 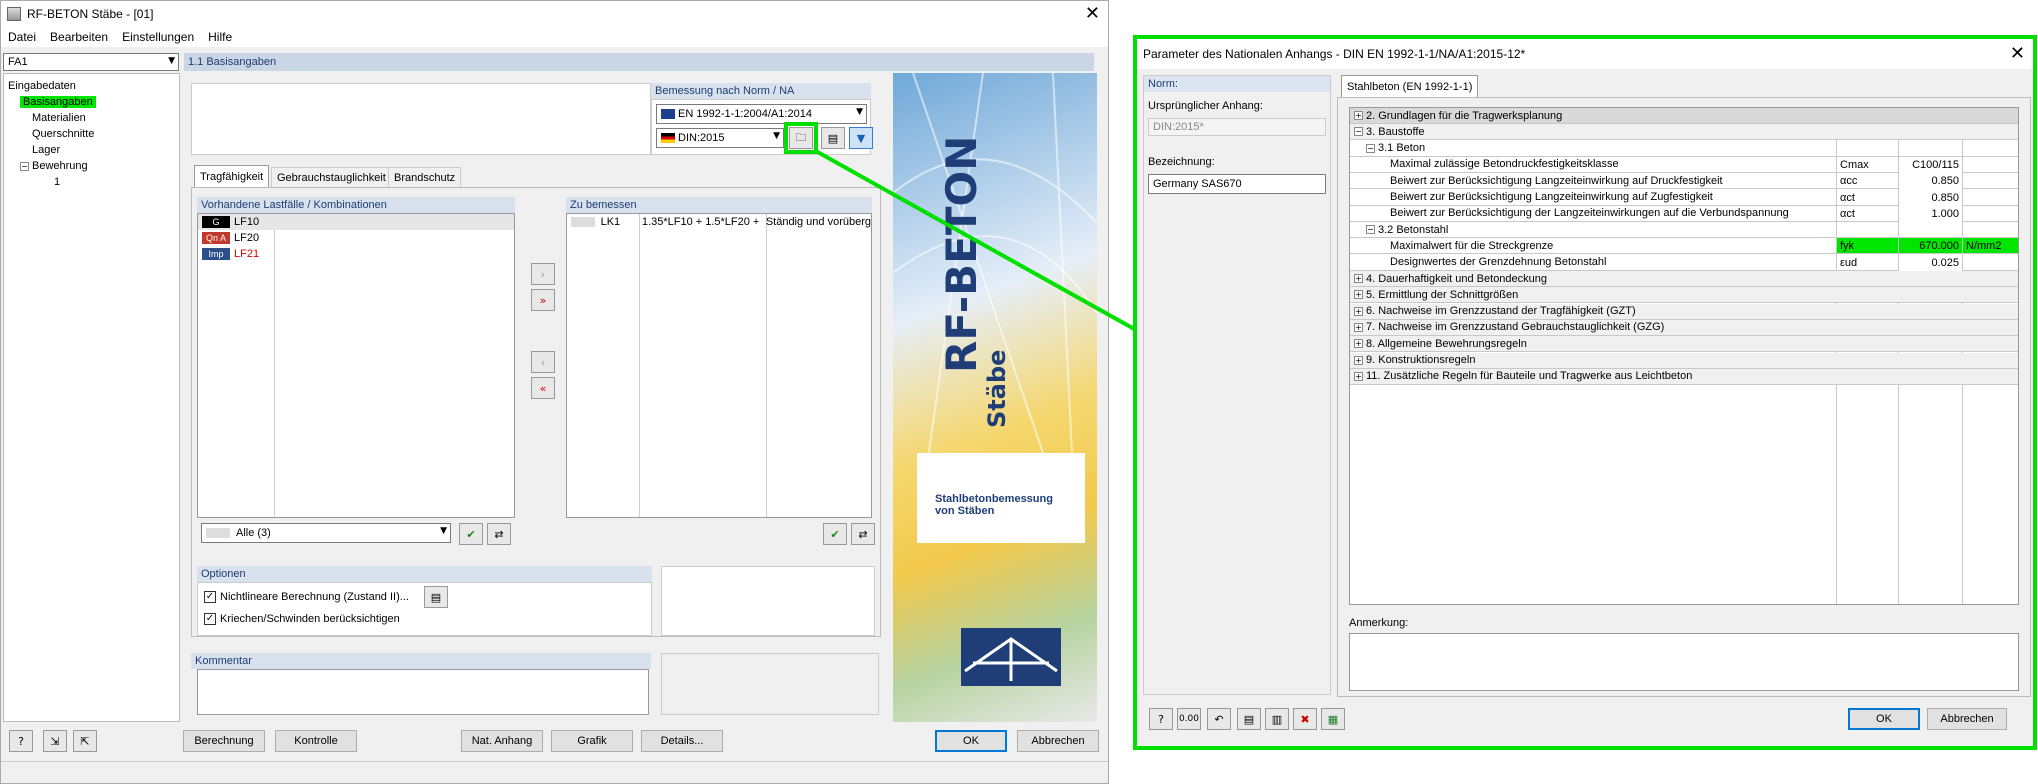 I want to click on reset-button: ↶, so click(x=1219, y=719).